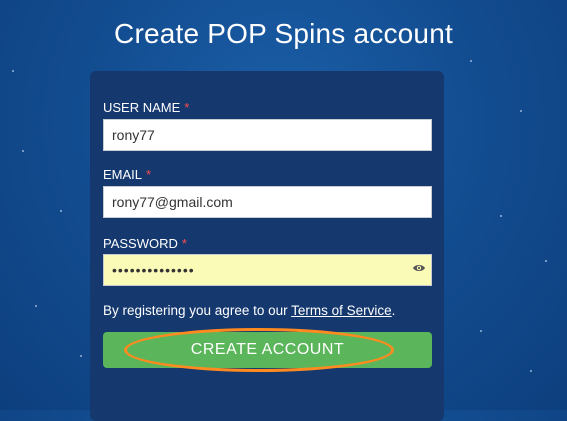 The image size is (567, 421). What do you see at coordinates (267, 135) in the screenshot?
I see `username-input` at bounding box center [267, 135].